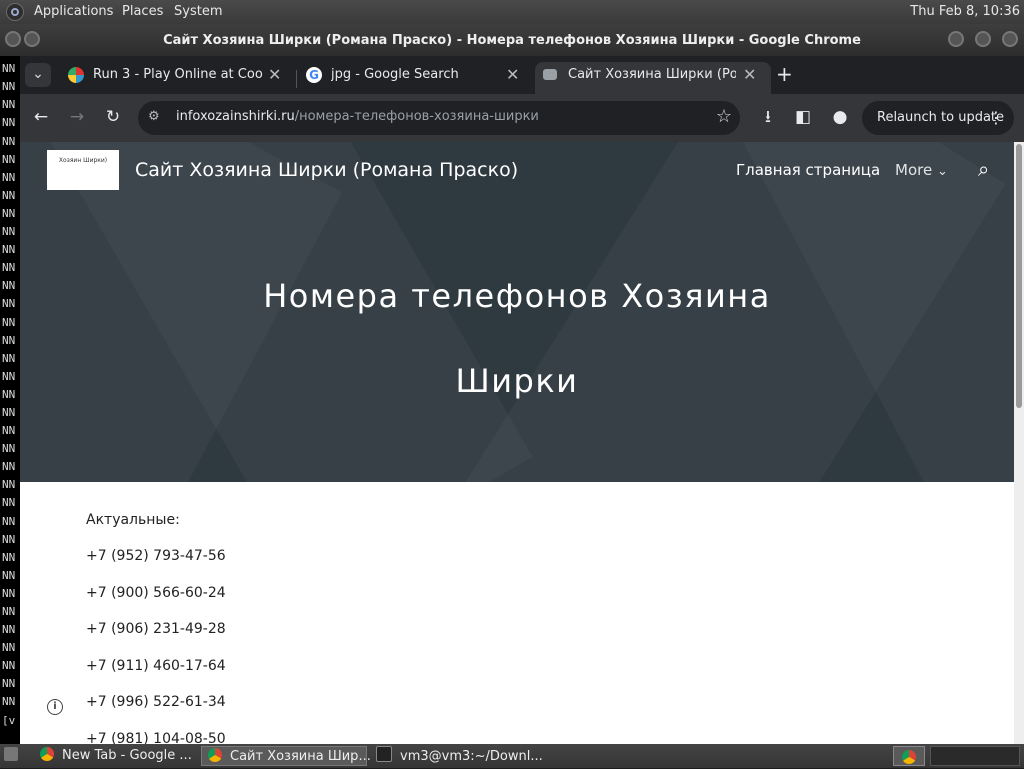 The height and width of the screenshot is (769, 1024). I want to click on window-shade-icon, so click(32, 39).